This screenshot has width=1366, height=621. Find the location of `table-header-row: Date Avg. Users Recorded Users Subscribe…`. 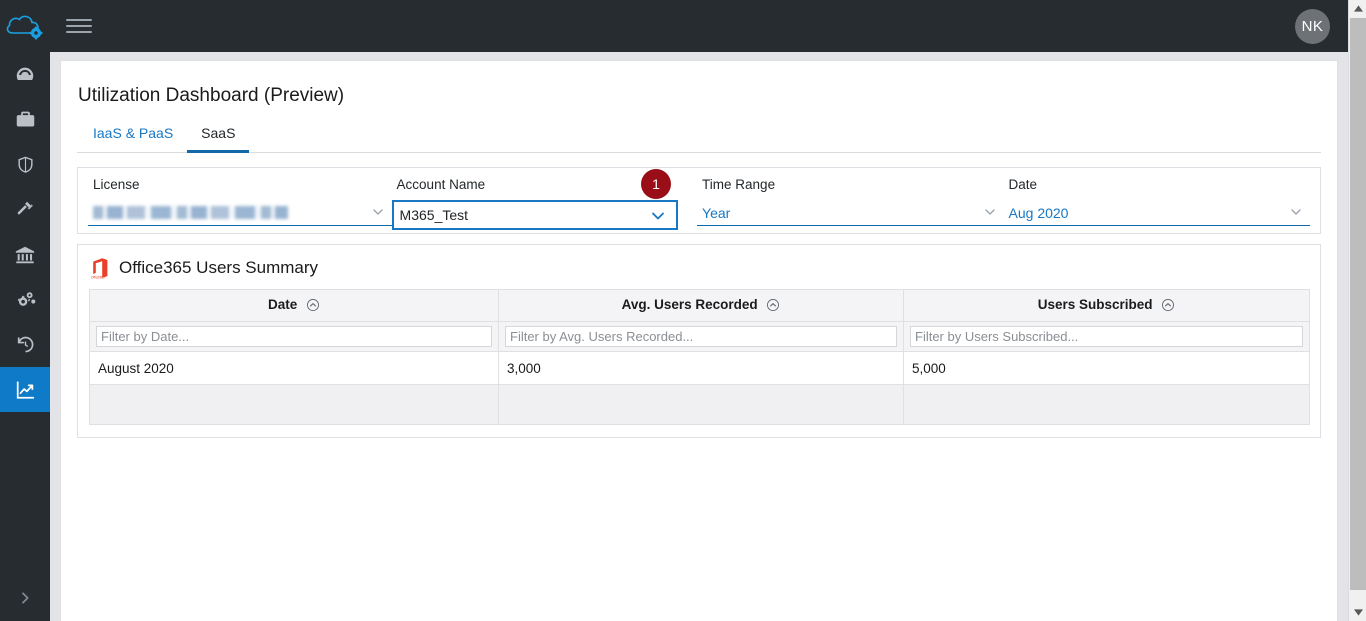

table-header-row: Date Avg. Users Recorded Users Subscribe… is located at coordinates (699, 305).